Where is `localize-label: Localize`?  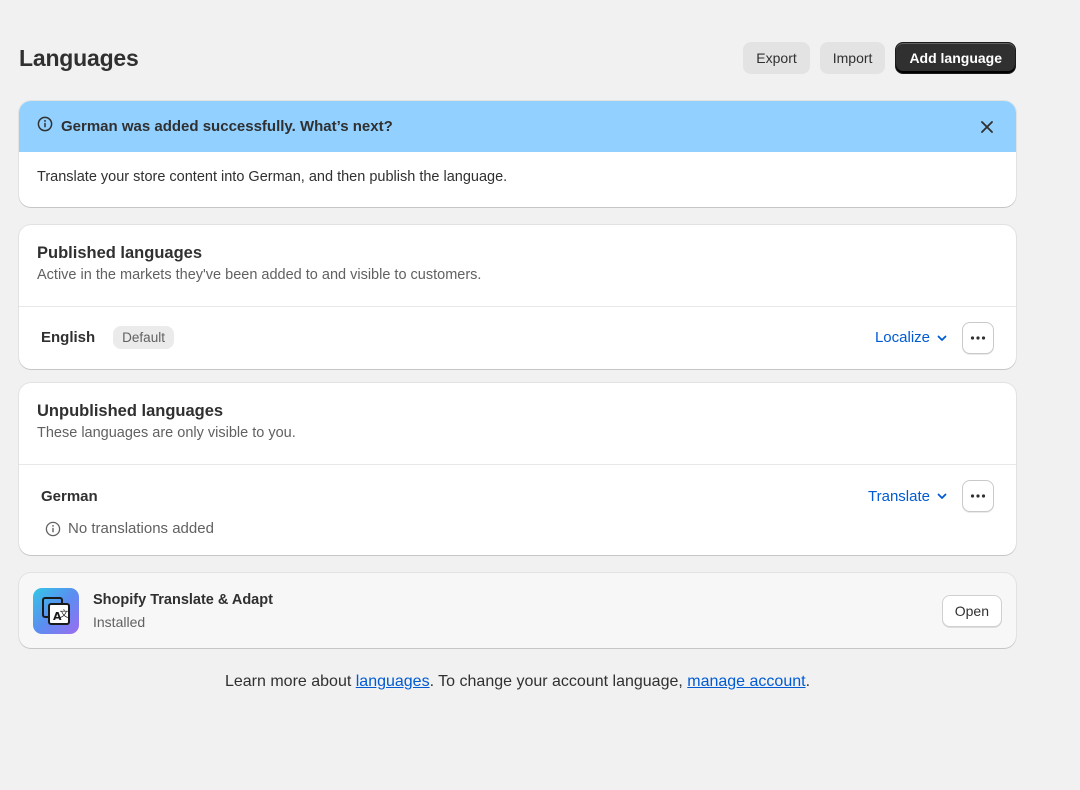 localize-label: Localize is located at coordinates (902, 337).